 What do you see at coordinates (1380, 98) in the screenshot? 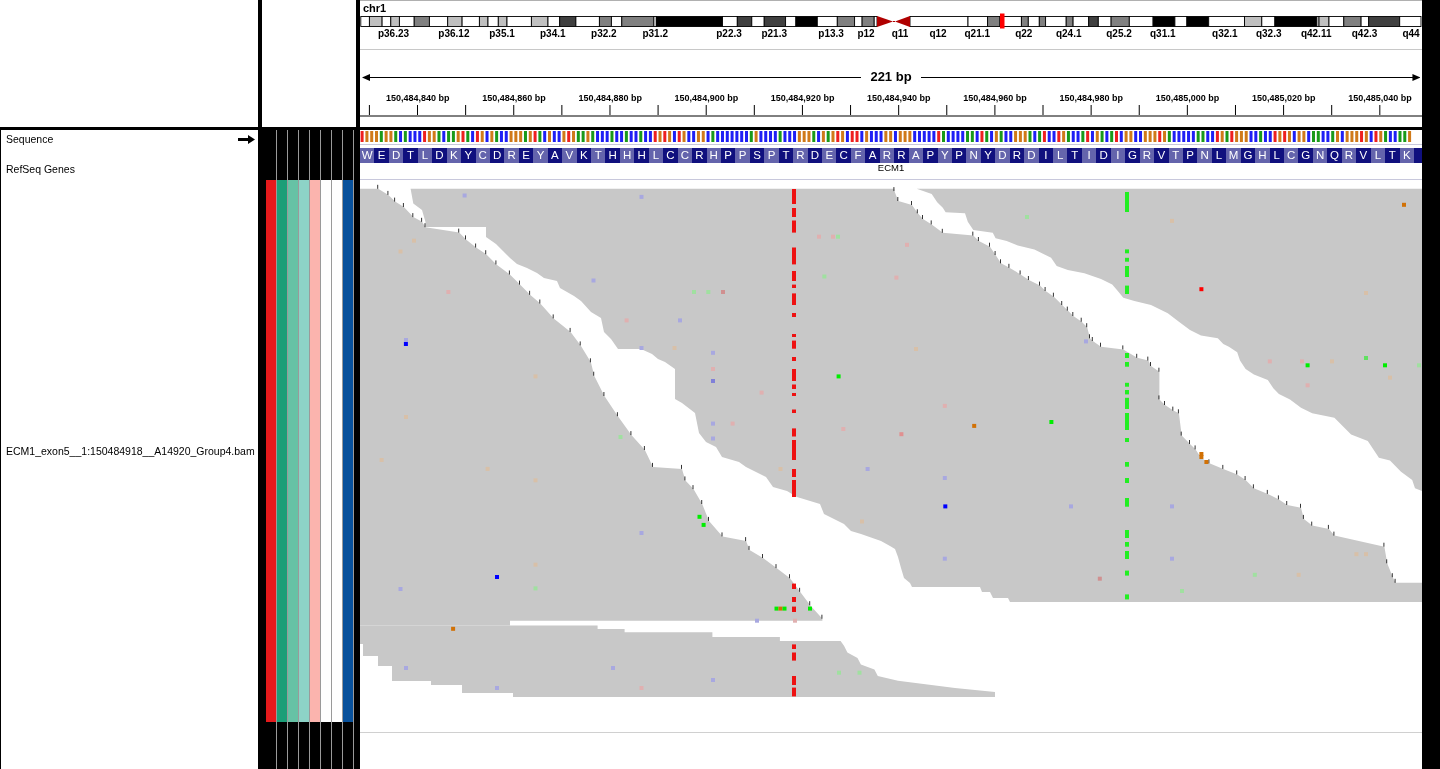
I see `tick-label: 150,485,040 bp` at bounding box center [1380, 98].